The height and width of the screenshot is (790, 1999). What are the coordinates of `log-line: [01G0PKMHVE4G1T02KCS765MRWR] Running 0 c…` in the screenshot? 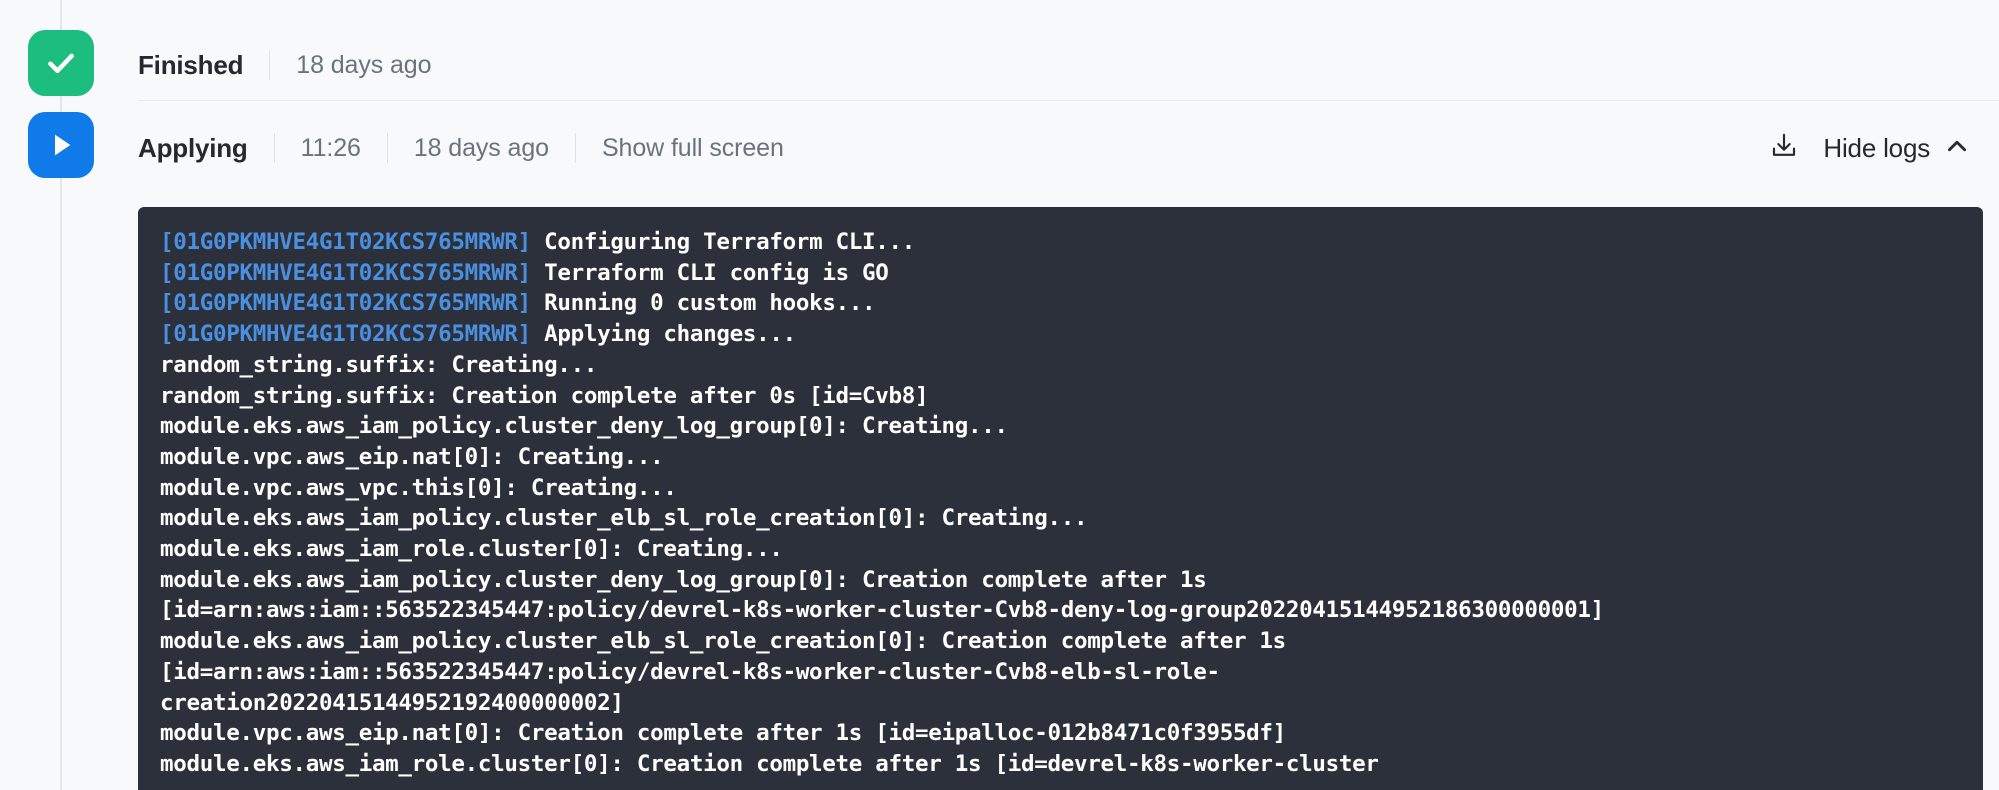 It's located at (1060, 303).